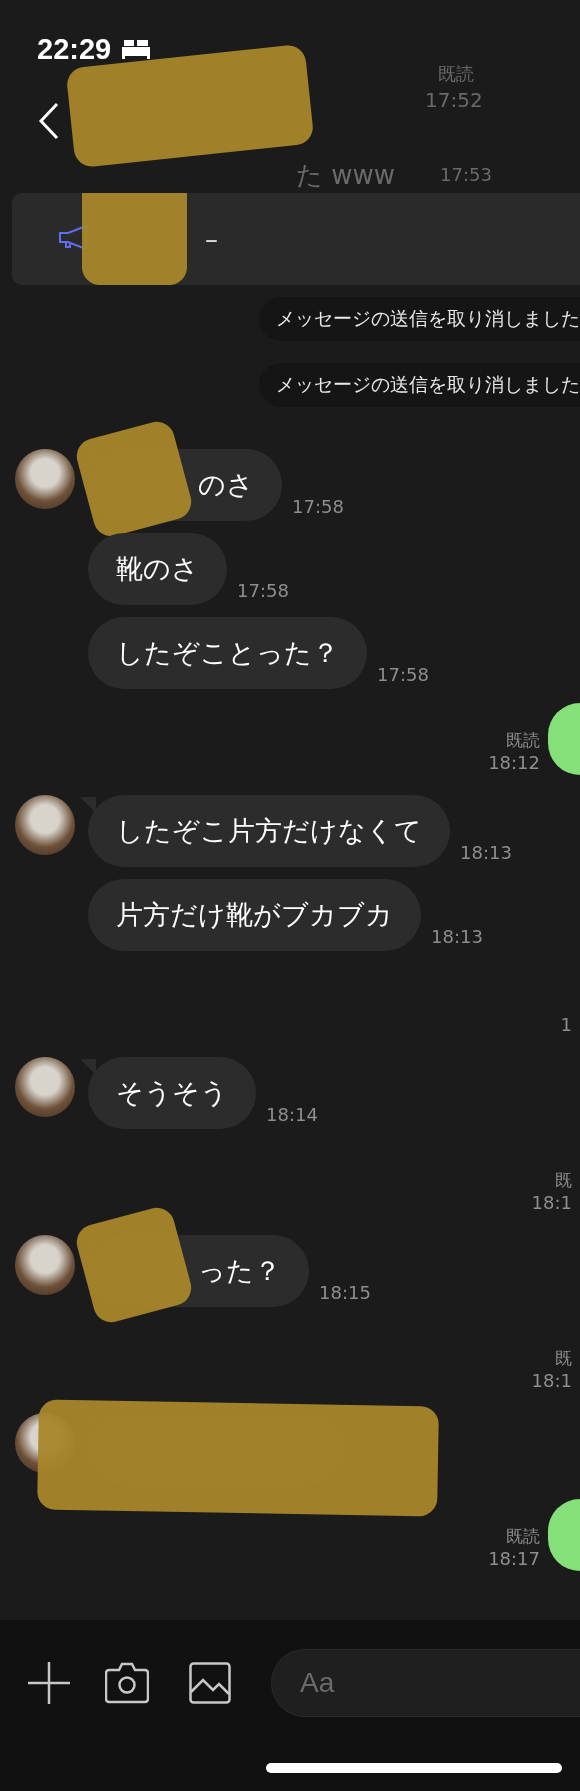  What do you see at coordinates (456, 74) in the screenshot?
I see `faded-message-text: 既読` at bounding box center [456, 74].